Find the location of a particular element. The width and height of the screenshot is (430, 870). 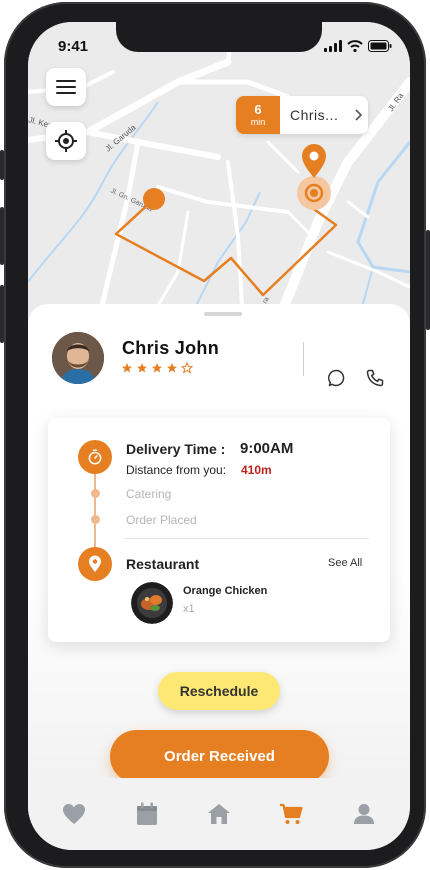

reschedule-button: Reschedule is located at coordinates (219, 691).